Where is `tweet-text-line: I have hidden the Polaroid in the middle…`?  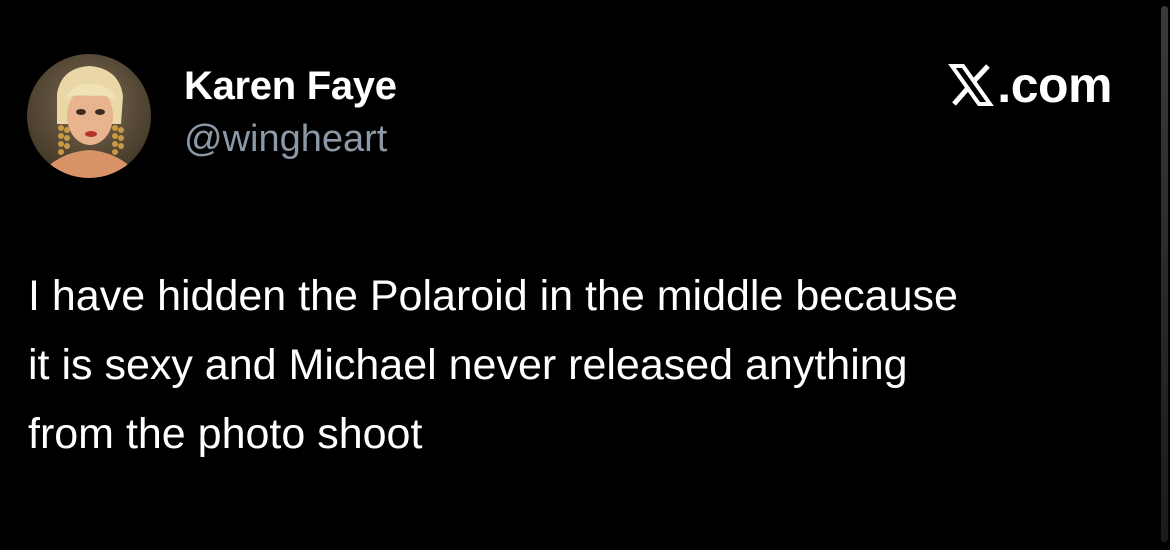
tweet-text-line: I have hidden the Polaroid in the middle… is located at coordinates (493, 296).